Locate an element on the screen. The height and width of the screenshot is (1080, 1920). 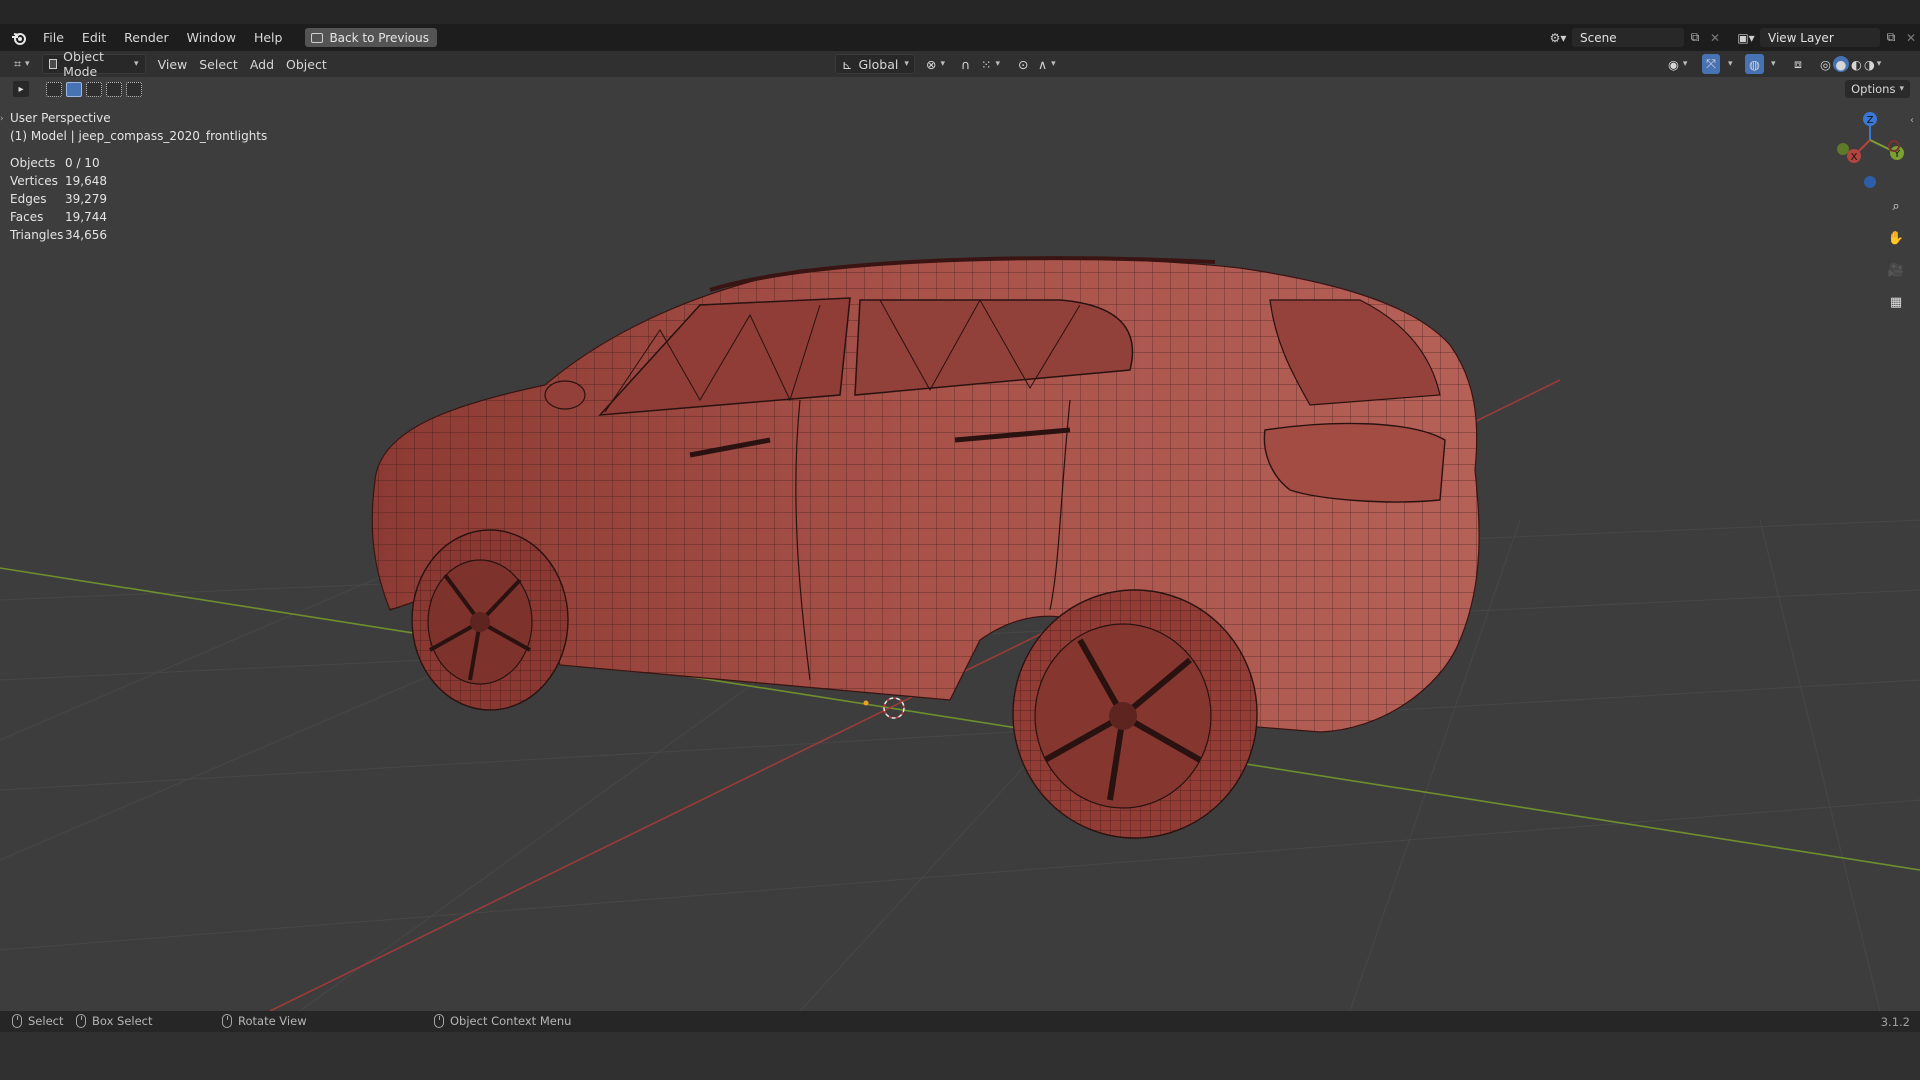
viewport-navigation: ⌕ ✋ 🎥 ▦ is located at coordinates (1896, 254).